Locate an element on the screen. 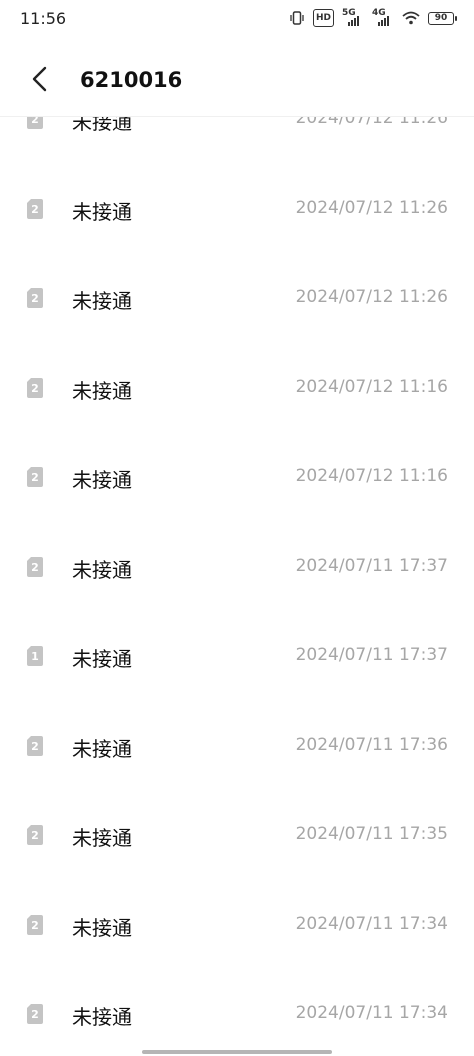 The image size is (474, 1056). call-record-row: 2 未接通 2024/07/11 17:37 is located at coordinates (237, 567).